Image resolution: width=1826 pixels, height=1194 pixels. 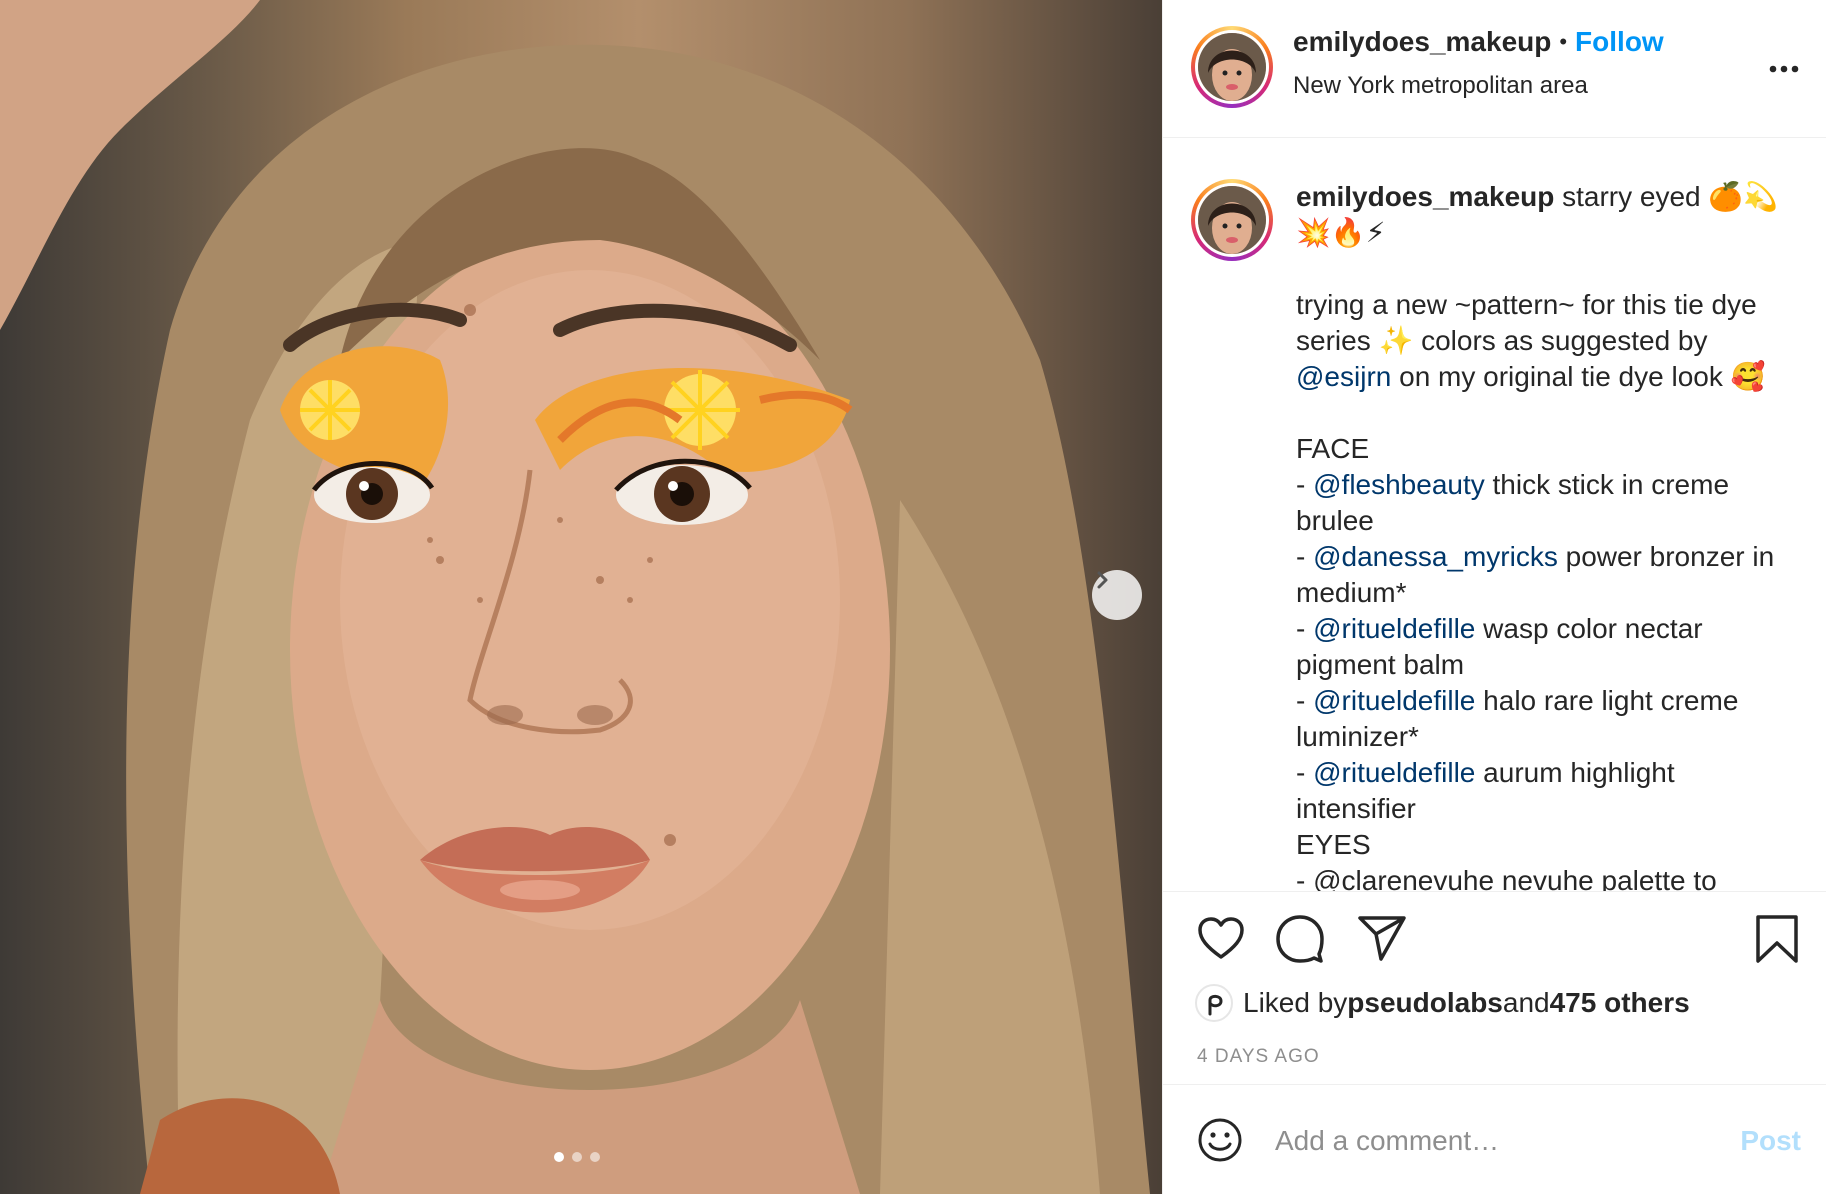 What do you see at coordinates (1619, 42) in the screenshot?
I see `follow-button: Follow` at bounding box center [1619, 42].